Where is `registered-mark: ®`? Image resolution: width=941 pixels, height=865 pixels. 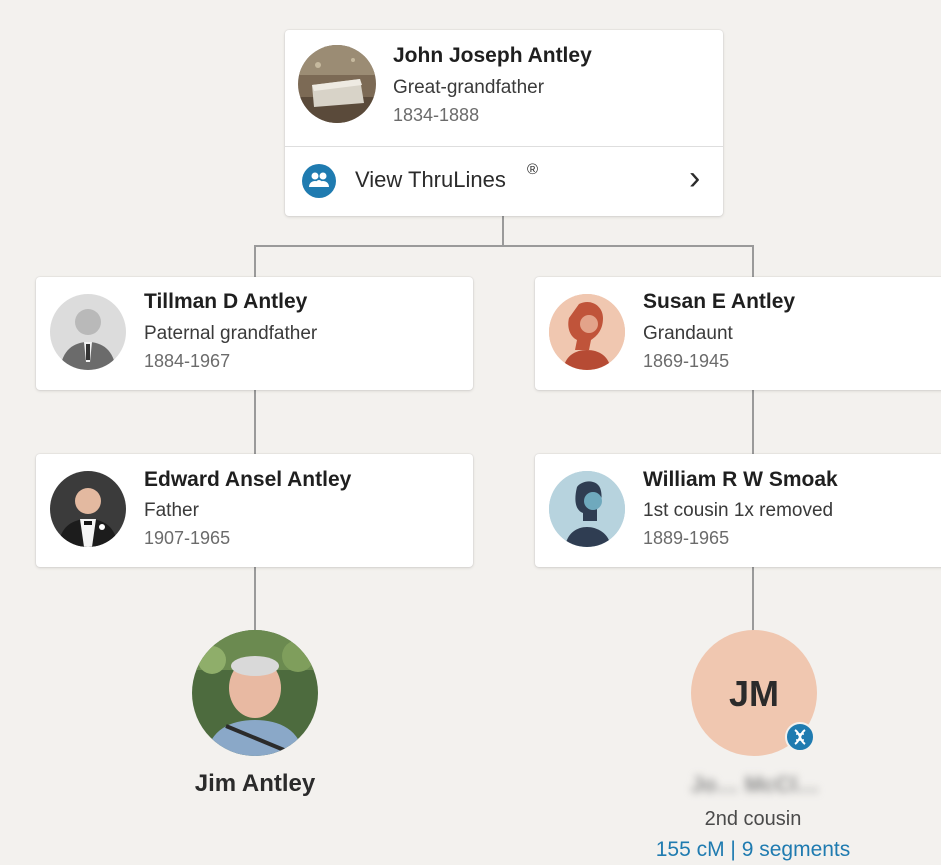 registered-mark: ® is located at coordinates (533, 169).